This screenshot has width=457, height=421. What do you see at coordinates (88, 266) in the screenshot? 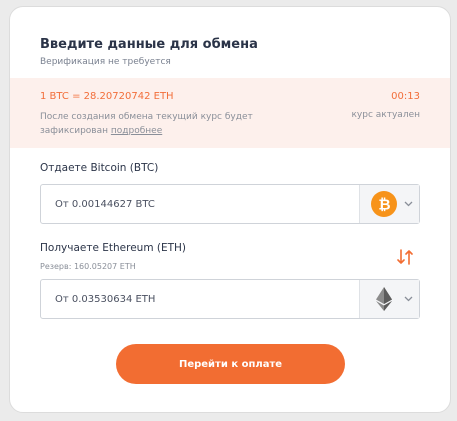
I see `reserve-text: Резерв: 160.05207 ETH` at bounding box center [88, 266].